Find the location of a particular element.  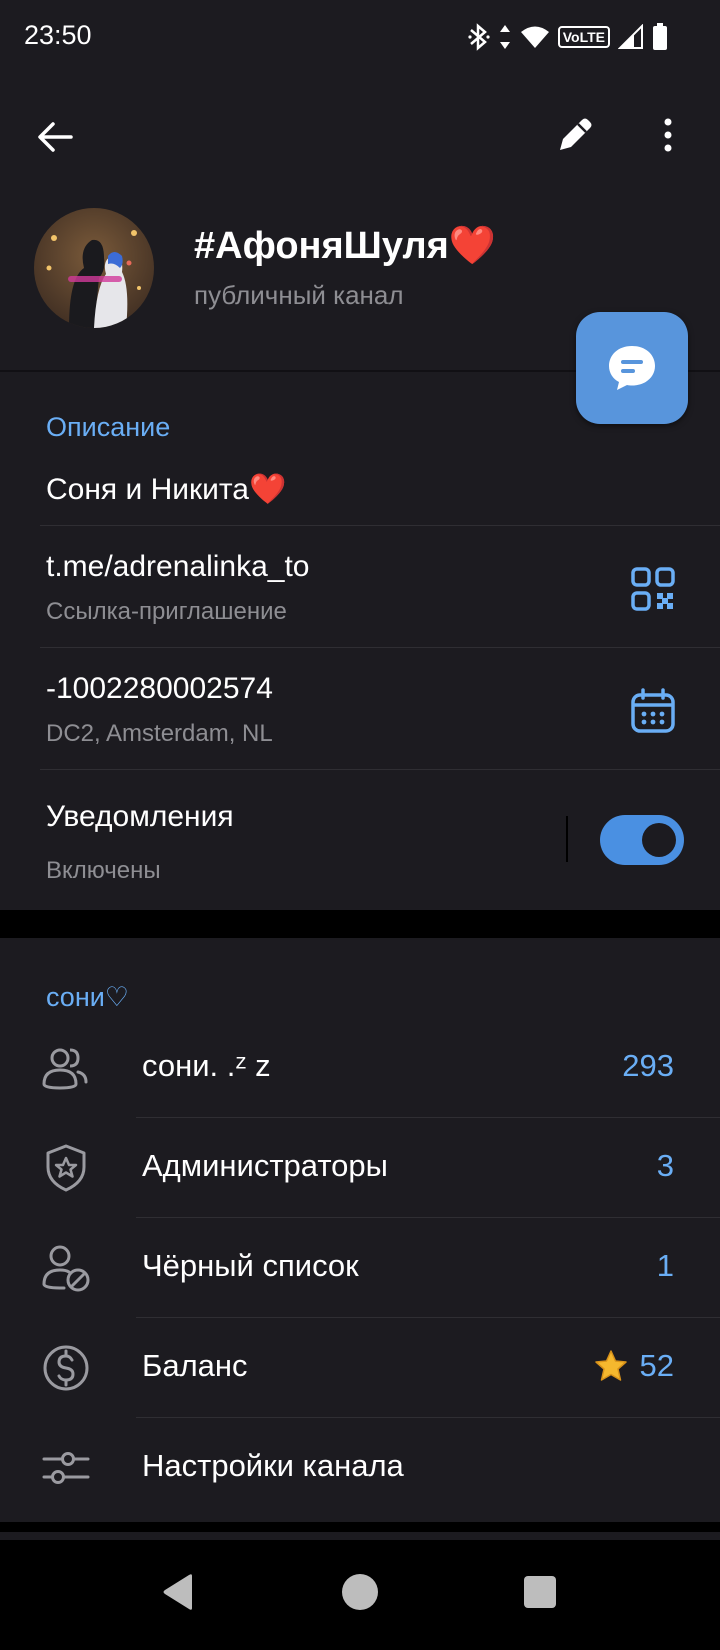

balance-label: Баланс is located at coordinates (195, 1365).